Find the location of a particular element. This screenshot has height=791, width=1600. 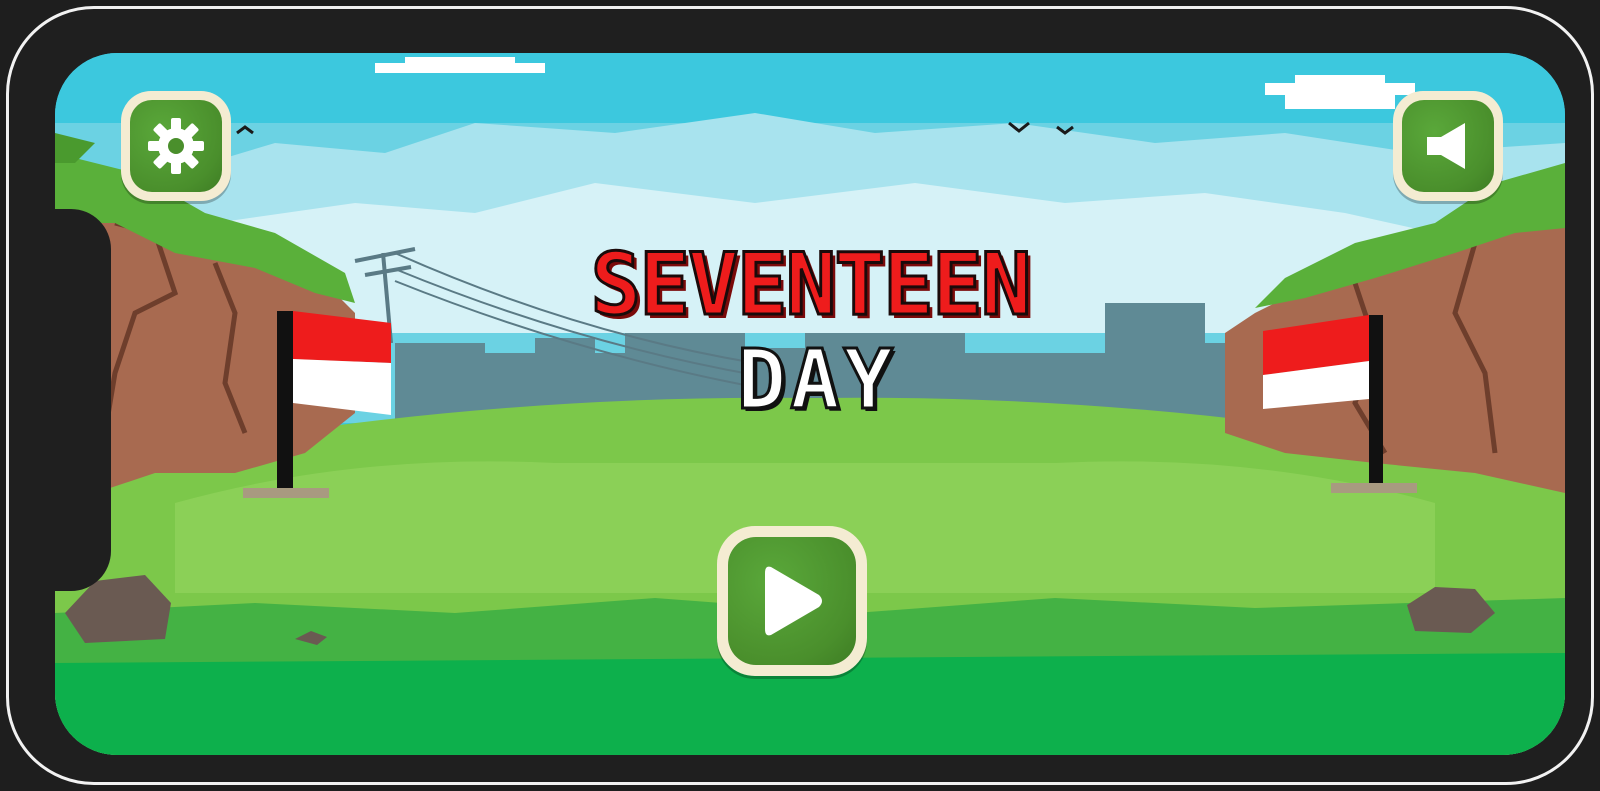

settings-button-face is located at coordinates (176, 146).